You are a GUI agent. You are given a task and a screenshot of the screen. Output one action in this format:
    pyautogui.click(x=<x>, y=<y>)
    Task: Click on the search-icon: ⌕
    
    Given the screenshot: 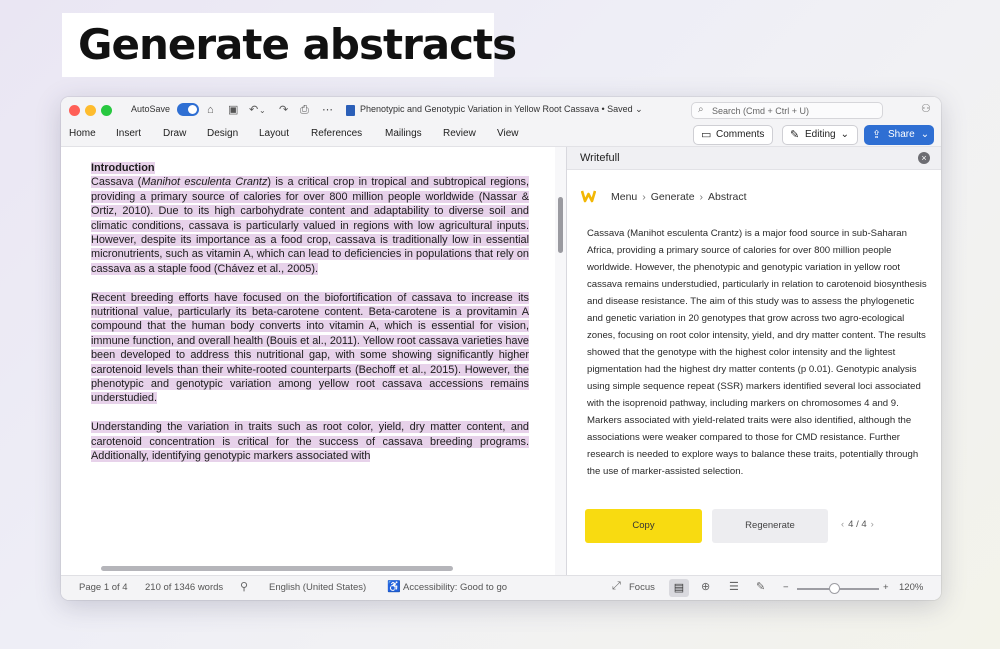 What is the action you would take?
    pyautogui.click(x=701, y=109)
    